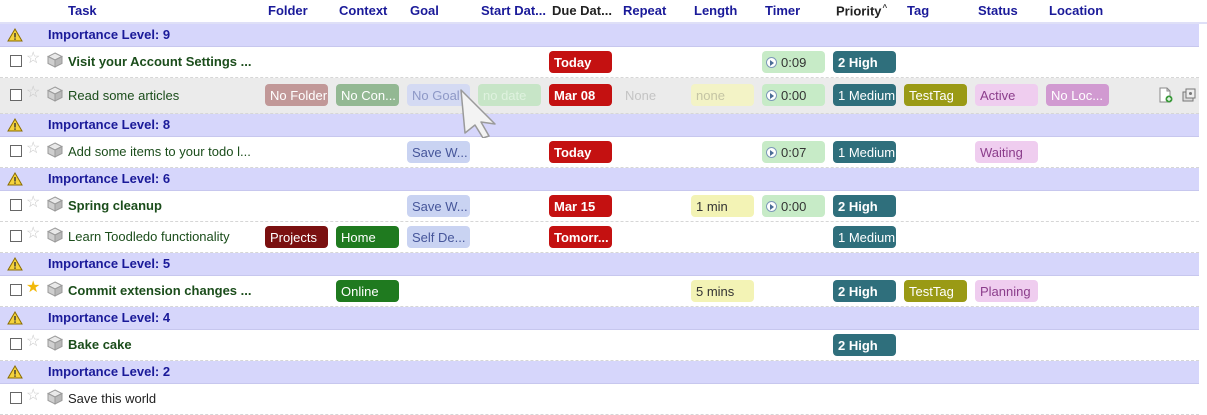 The width and height of the screenshot is (1207, 415). I want to click on add-note-icon, so click(1165, 95).